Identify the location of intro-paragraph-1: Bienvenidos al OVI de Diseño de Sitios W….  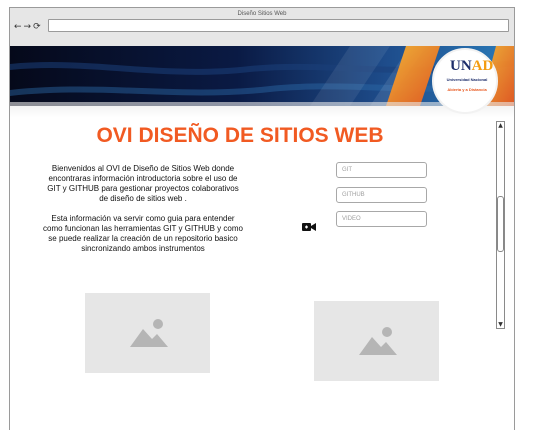
(143, 183).